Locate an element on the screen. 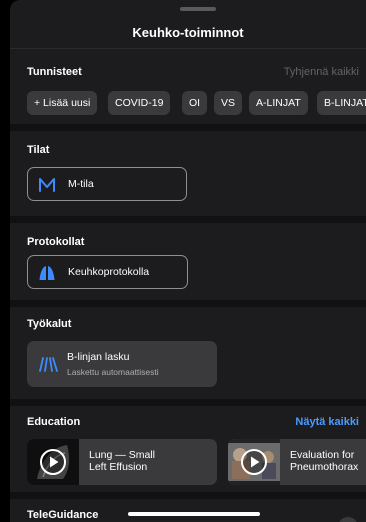 The image size is (366, 522). education-card: Lung — Small Left Effusion is located at coordinates (122, 462).